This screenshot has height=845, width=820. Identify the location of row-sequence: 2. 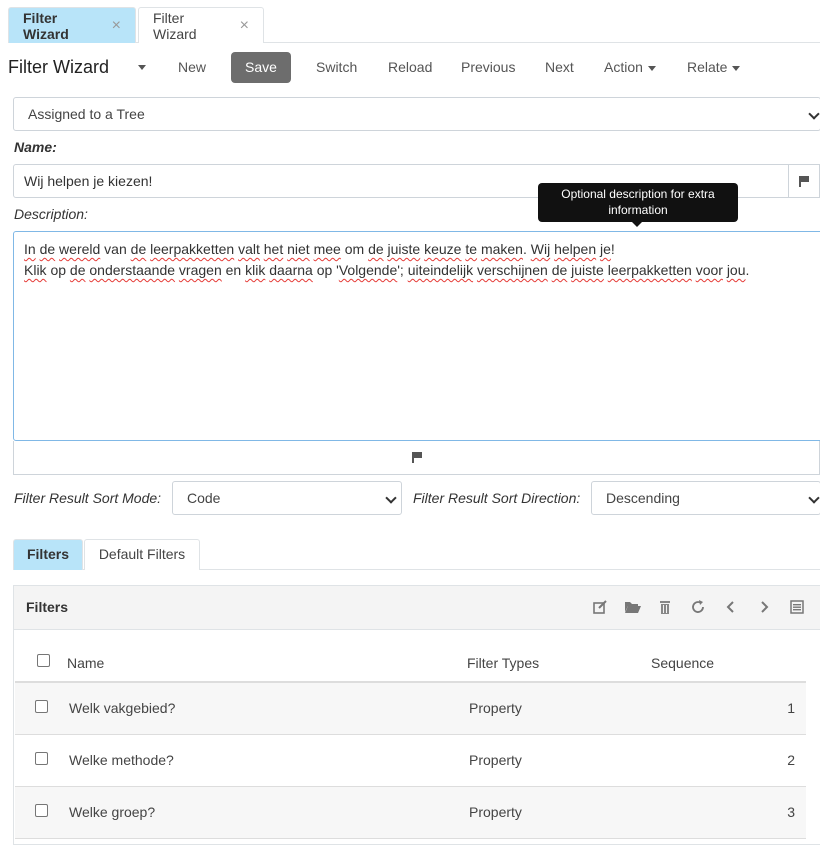
(791, 760).